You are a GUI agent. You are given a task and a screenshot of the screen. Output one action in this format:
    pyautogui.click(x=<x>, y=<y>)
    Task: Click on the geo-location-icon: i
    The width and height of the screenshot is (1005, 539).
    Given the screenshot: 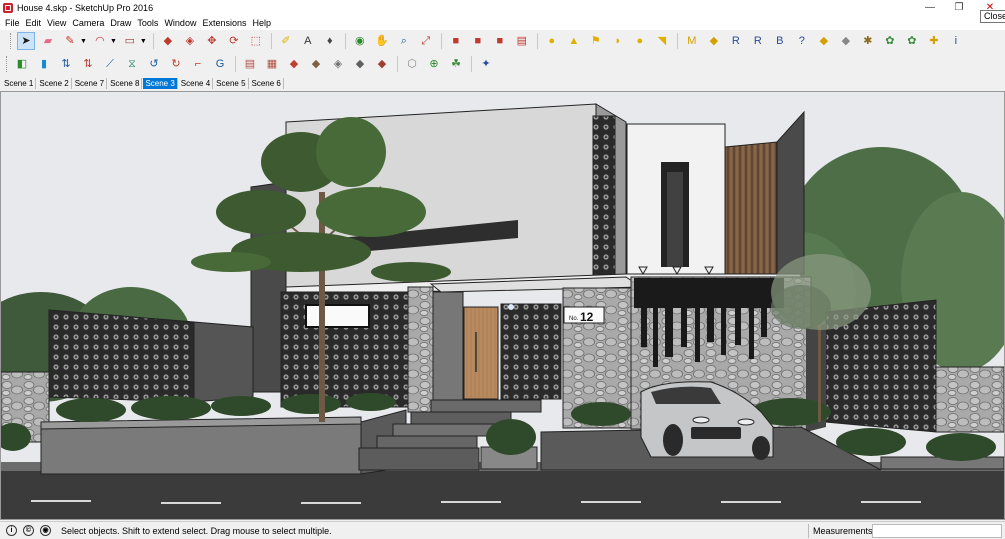 What is the action you would take?
    pyautogui.click(x=11, y=530)
    